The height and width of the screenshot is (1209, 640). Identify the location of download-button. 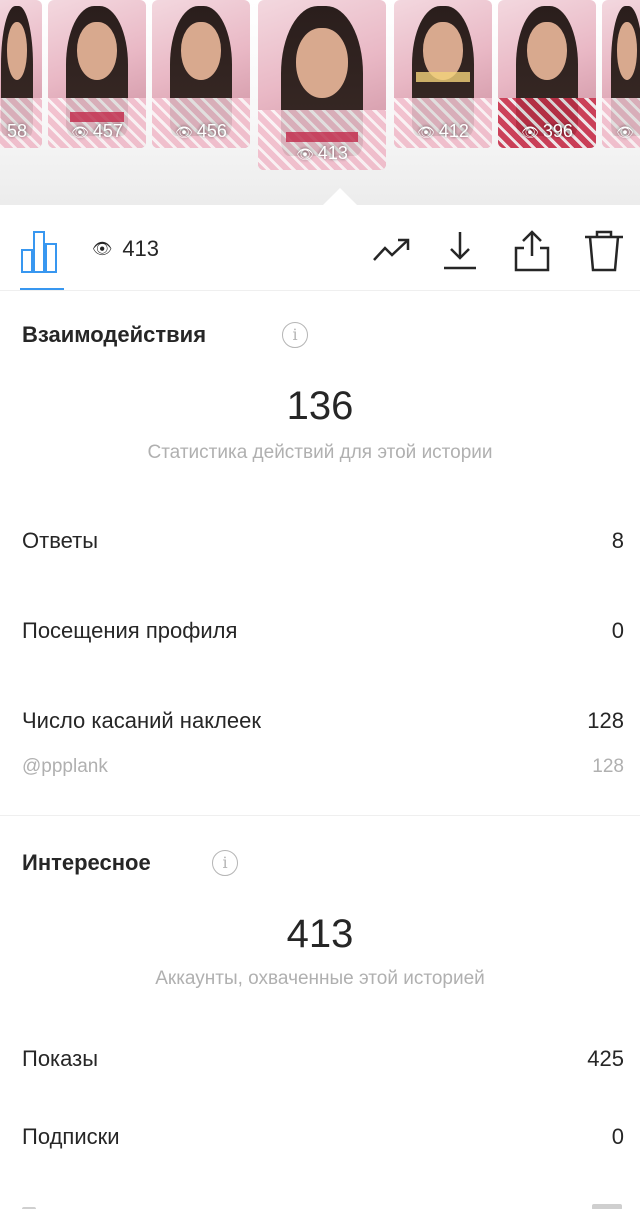
(460, 250).